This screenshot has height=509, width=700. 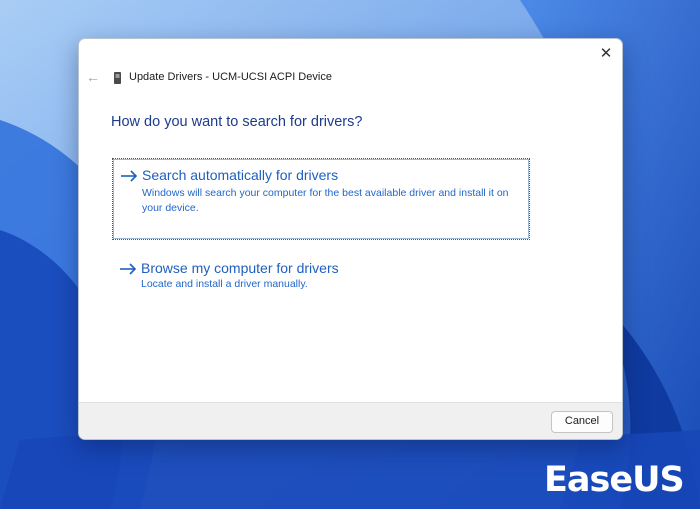 I want to click on window-title: Update Drivers - UCM-UCSI ACPI Device, so click(x=230, y=77).